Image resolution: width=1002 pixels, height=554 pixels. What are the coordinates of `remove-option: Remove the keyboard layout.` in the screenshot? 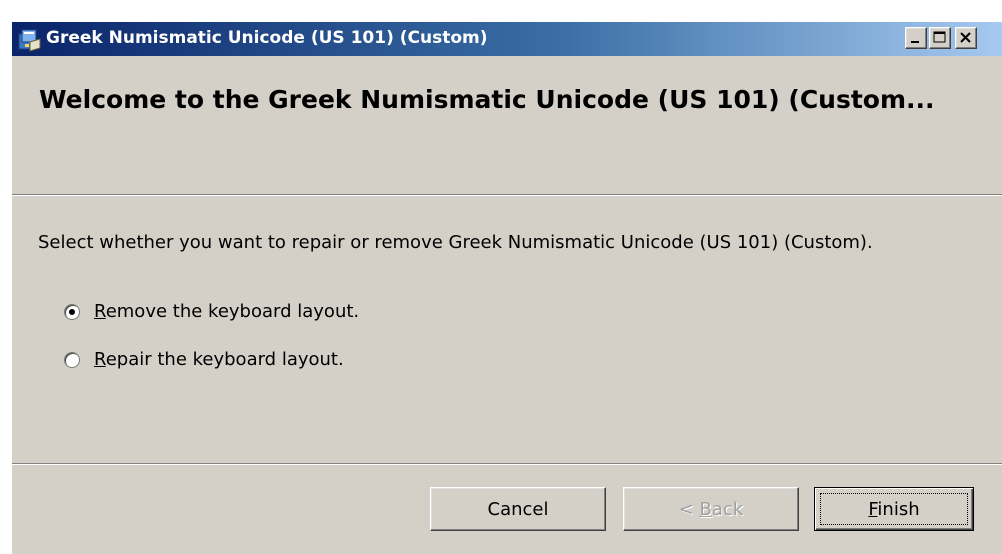 It's located at (211, 311).